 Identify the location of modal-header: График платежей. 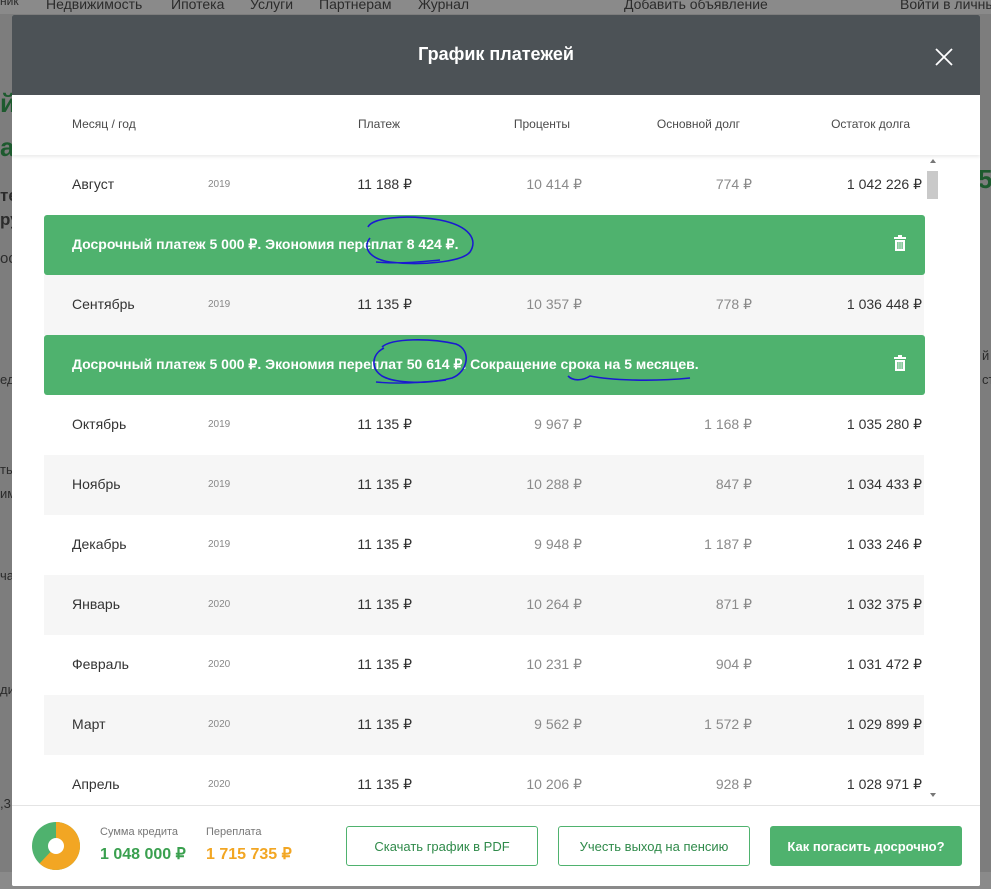
(496, 55).